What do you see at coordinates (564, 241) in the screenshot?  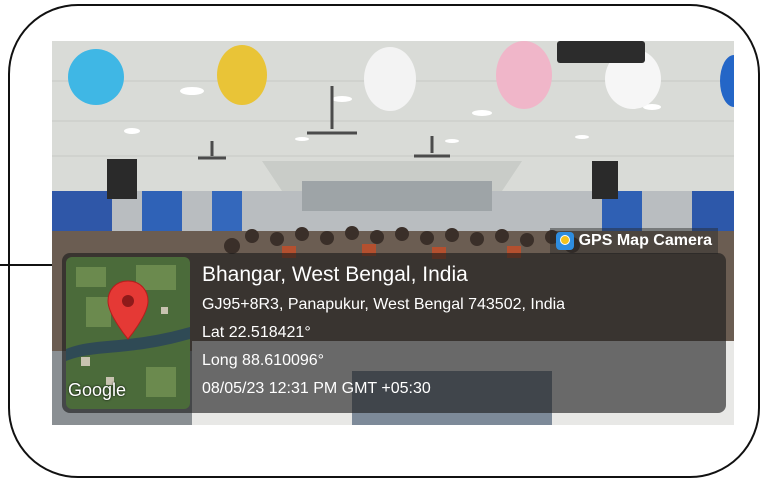 I see `map-camera-app-icon` at bounding box center [564, 241].